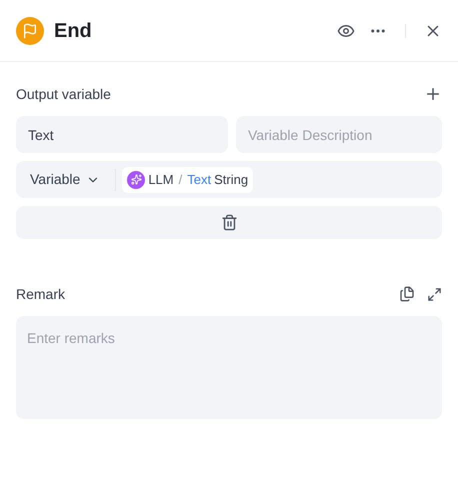 This screenshot has width=458, height=482. What do you see at coordinates (199, 179) in the screenshot?
I see `field-name: Text` at bounding box center [199, 179].